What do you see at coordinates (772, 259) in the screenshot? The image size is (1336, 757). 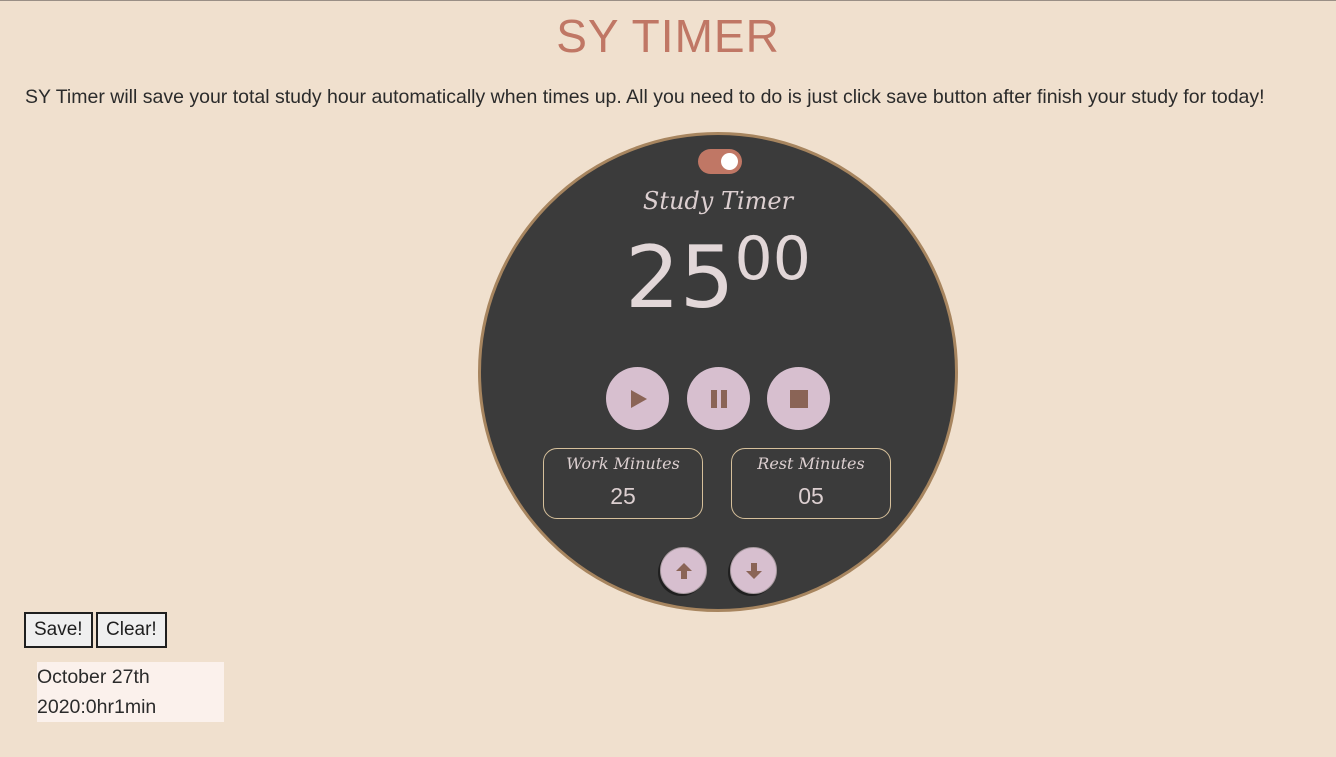 I see `timer-seconds: 00` at bounding box center [772, 259].